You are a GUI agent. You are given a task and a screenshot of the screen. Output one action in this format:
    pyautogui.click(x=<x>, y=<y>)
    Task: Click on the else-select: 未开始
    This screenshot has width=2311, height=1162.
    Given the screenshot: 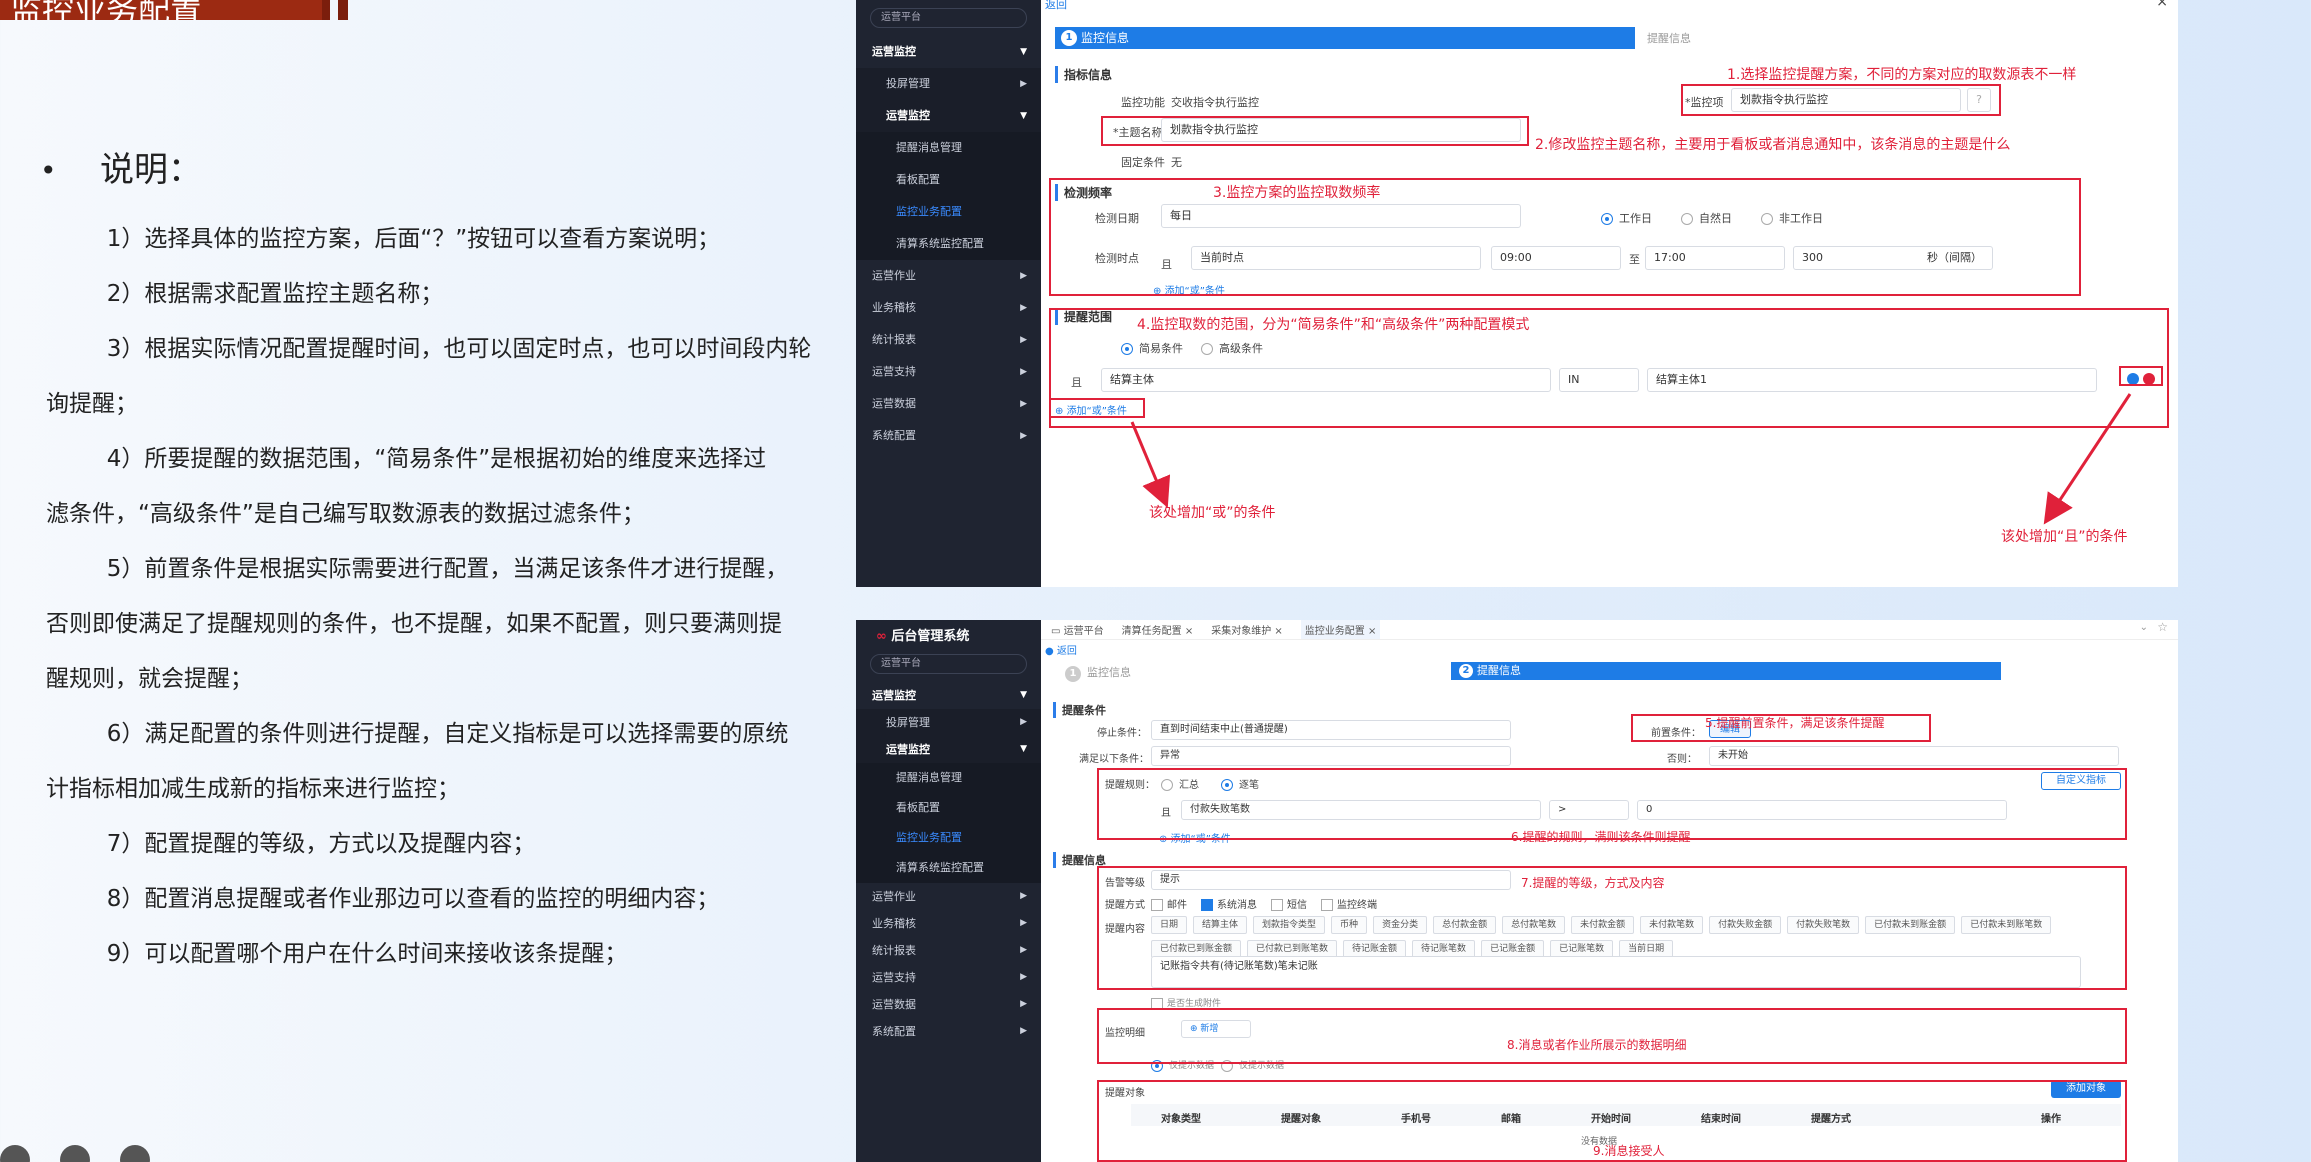 What is the action you would take?
    pyautogui.click(x=1914, y=756)
    